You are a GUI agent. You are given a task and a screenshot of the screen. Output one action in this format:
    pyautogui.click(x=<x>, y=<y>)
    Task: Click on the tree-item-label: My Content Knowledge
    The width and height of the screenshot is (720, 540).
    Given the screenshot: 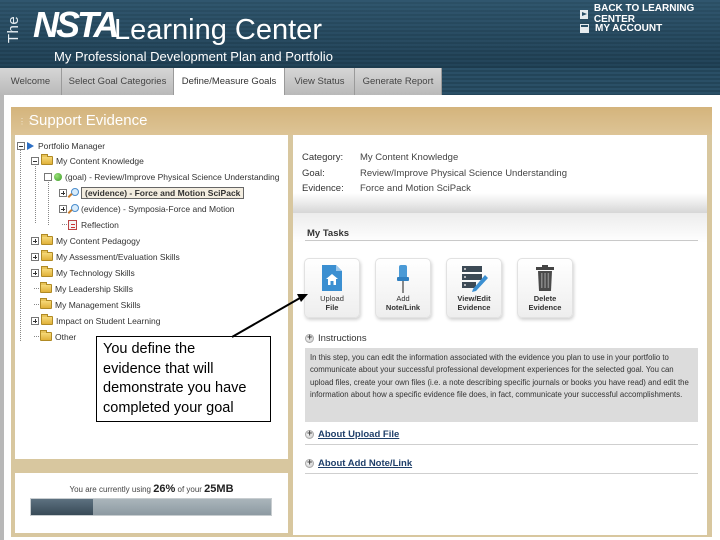 What is the action you would take?
    pyautogui.click(x=100, y=161)
    